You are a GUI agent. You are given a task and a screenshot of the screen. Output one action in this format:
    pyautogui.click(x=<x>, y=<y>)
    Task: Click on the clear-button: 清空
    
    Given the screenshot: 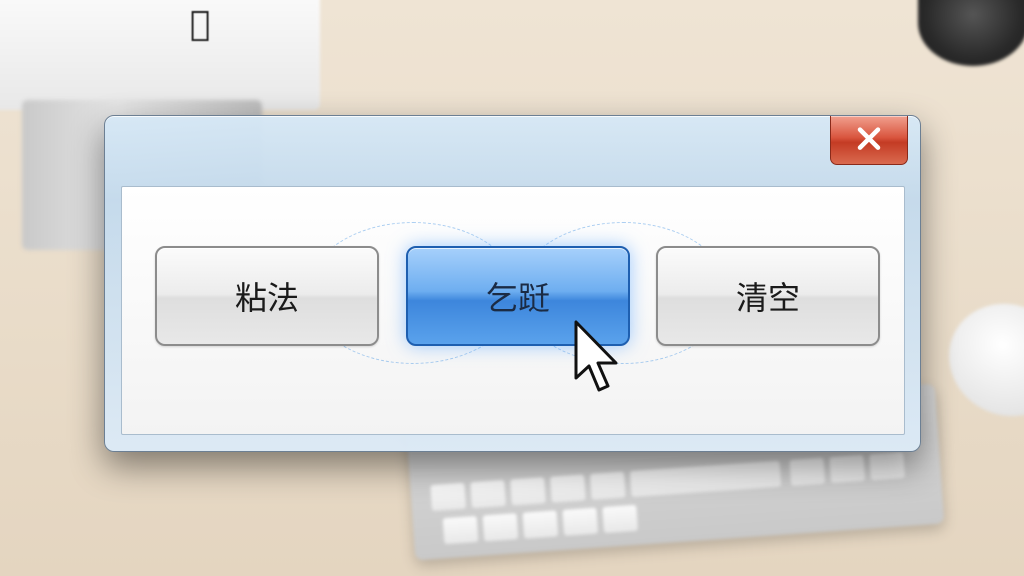 What is the action you would take?
    pyautogui.click(x=768, y=296)
    